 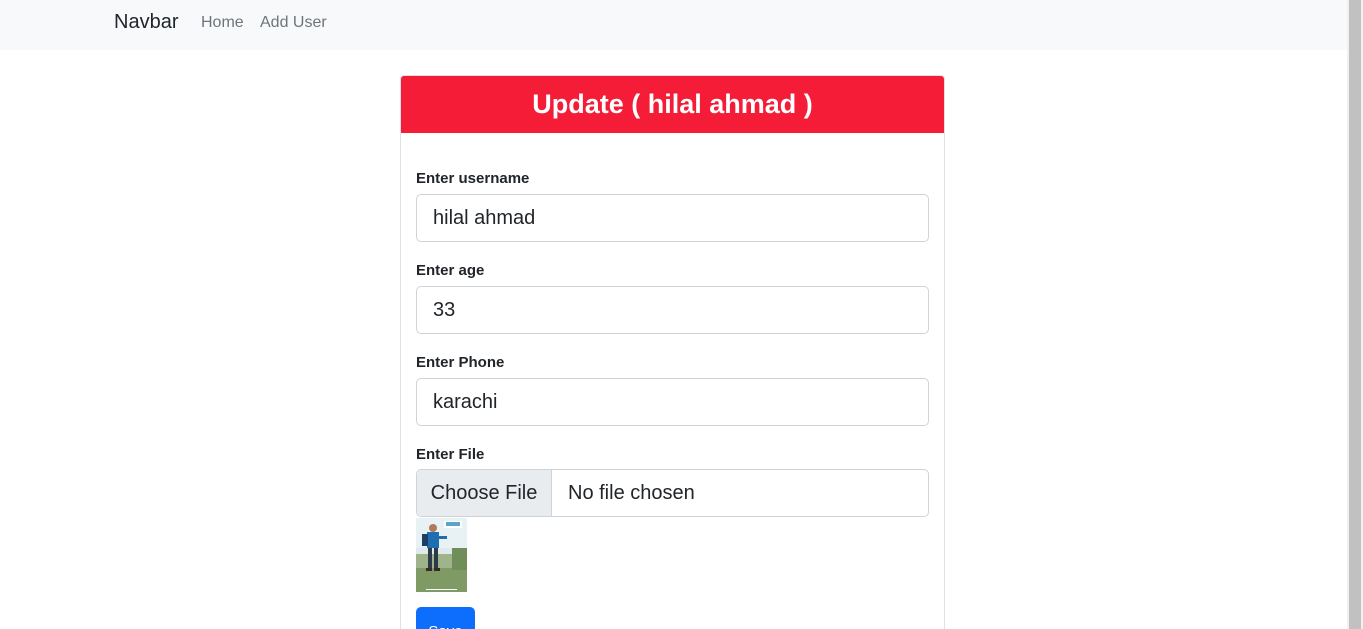 I want to click on user-photo-image, so click(x=441, y=555).